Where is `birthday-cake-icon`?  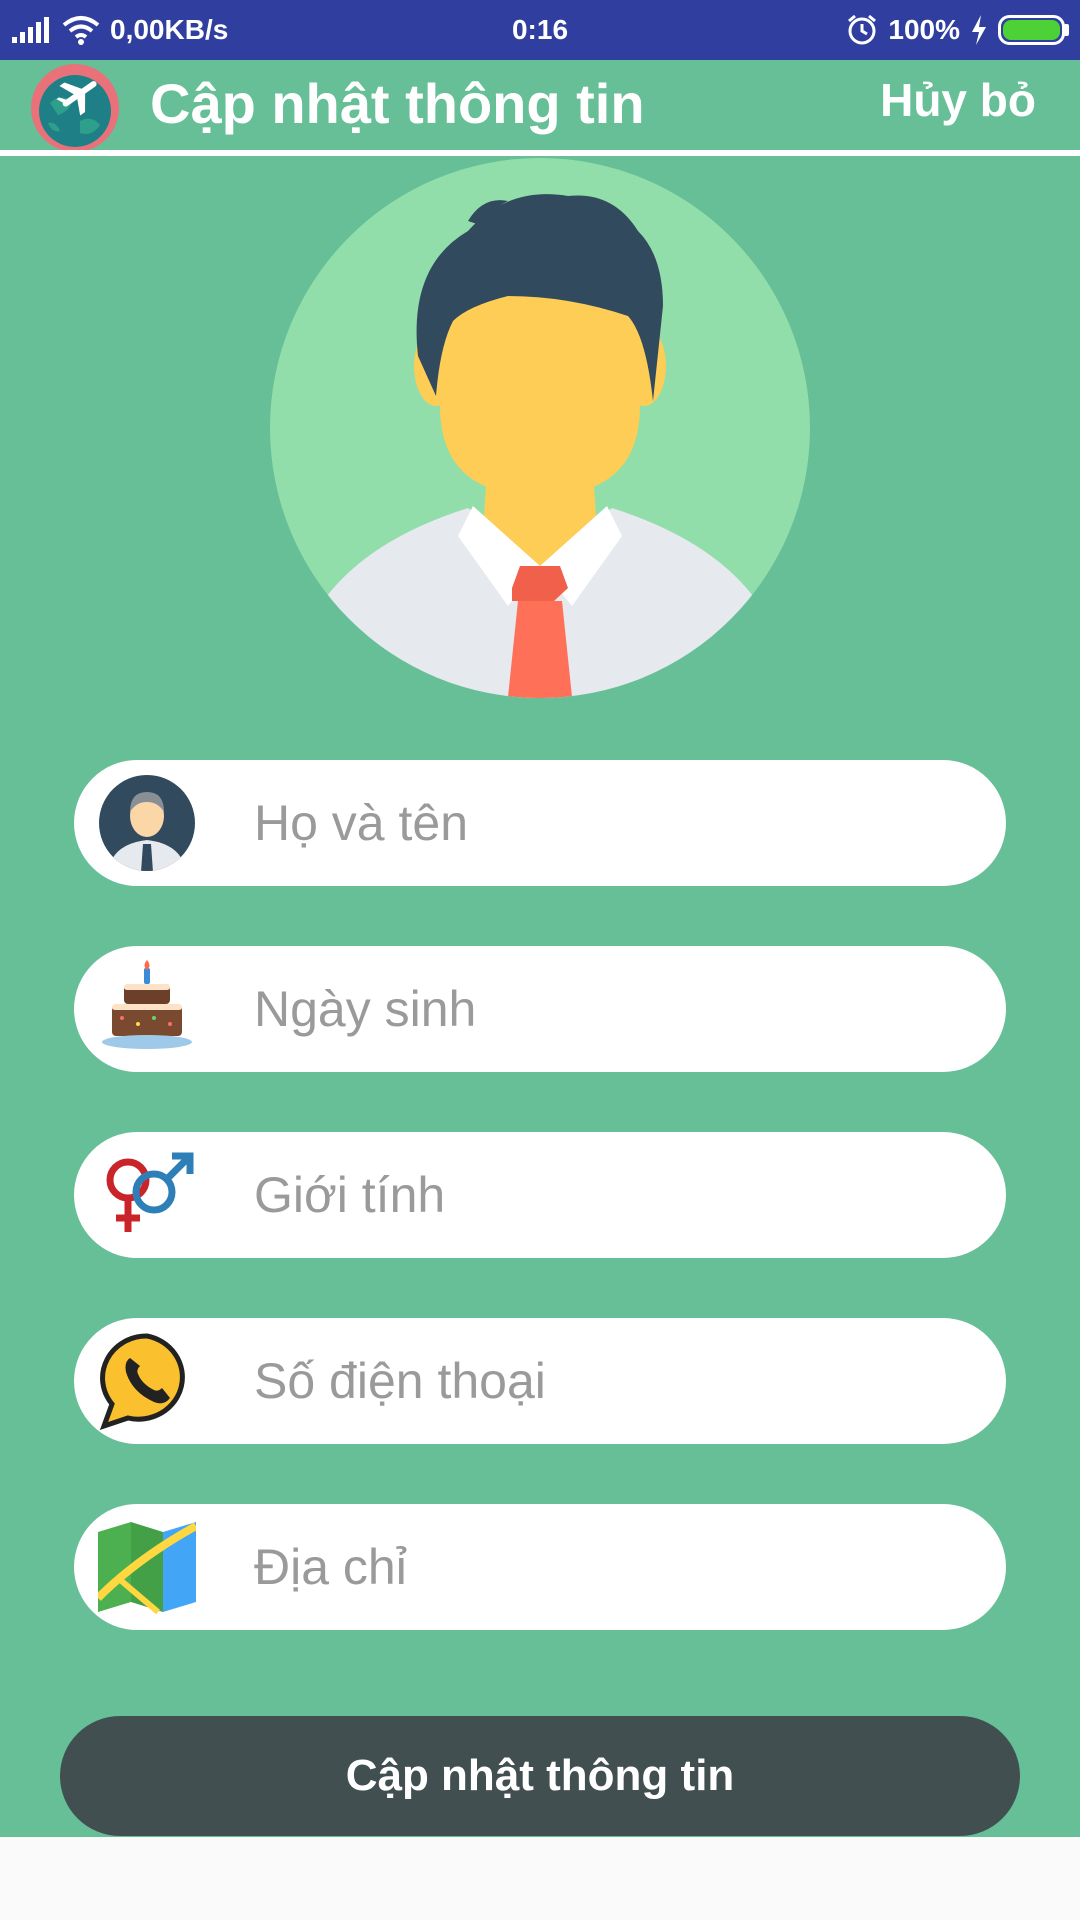
birthday-cake-icon is located at coordinates (147, 1004).